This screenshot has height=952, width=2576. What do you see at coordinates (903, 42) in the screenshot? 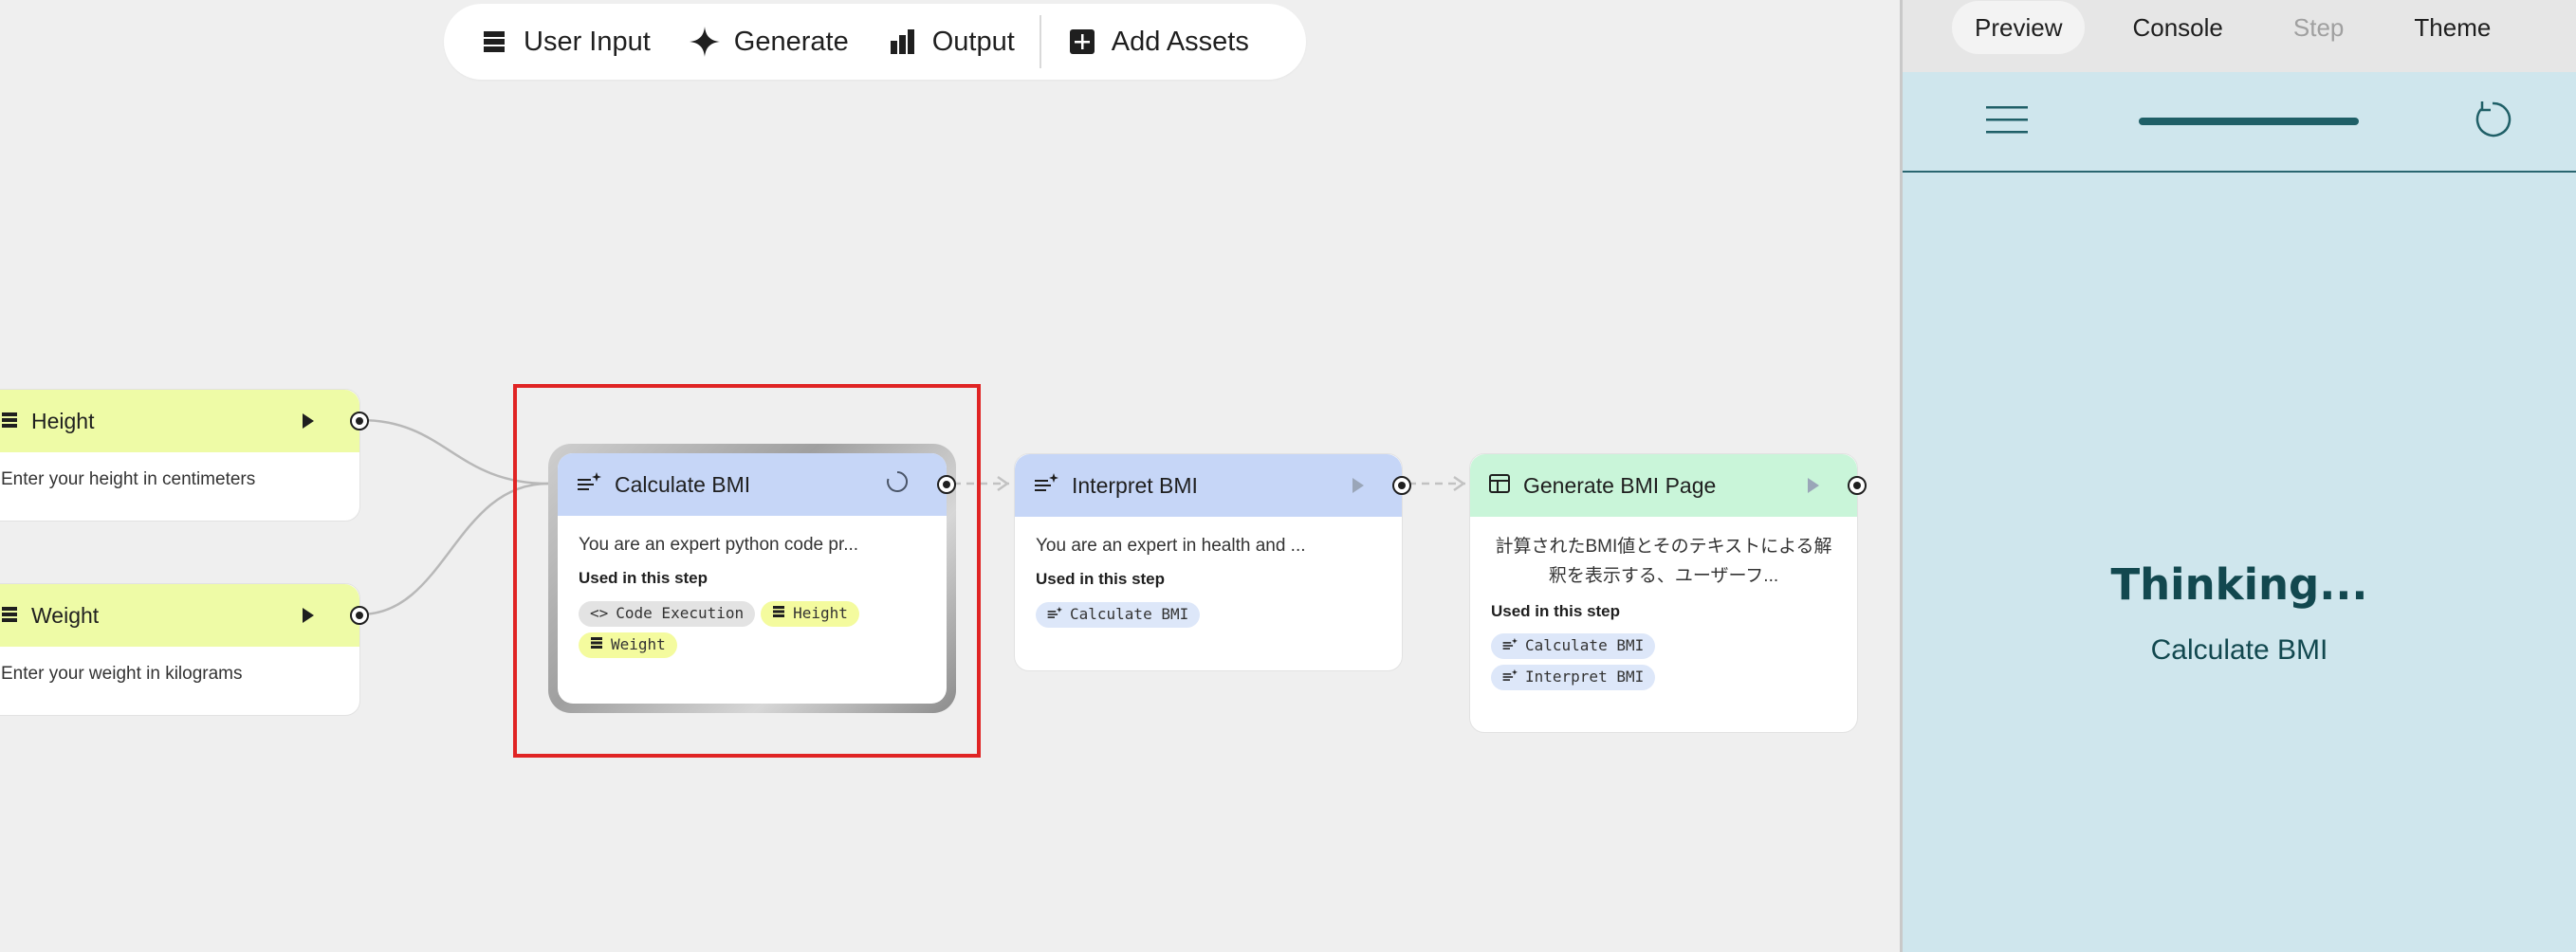
I see `output-icon` at bounding box center [903, 42].